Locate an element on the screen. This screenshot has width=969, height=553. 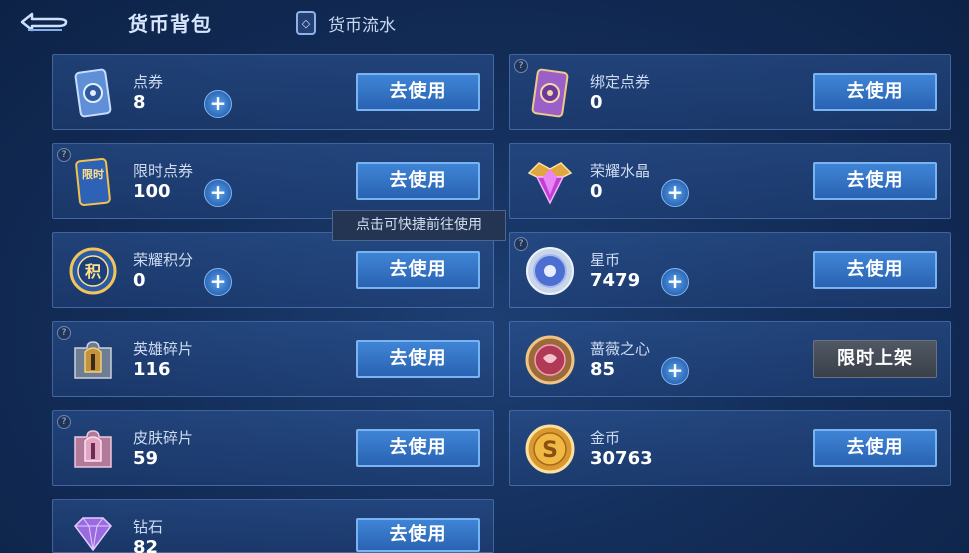
currency-name: 荣耀水晶 is located at coordinates (620, 171).